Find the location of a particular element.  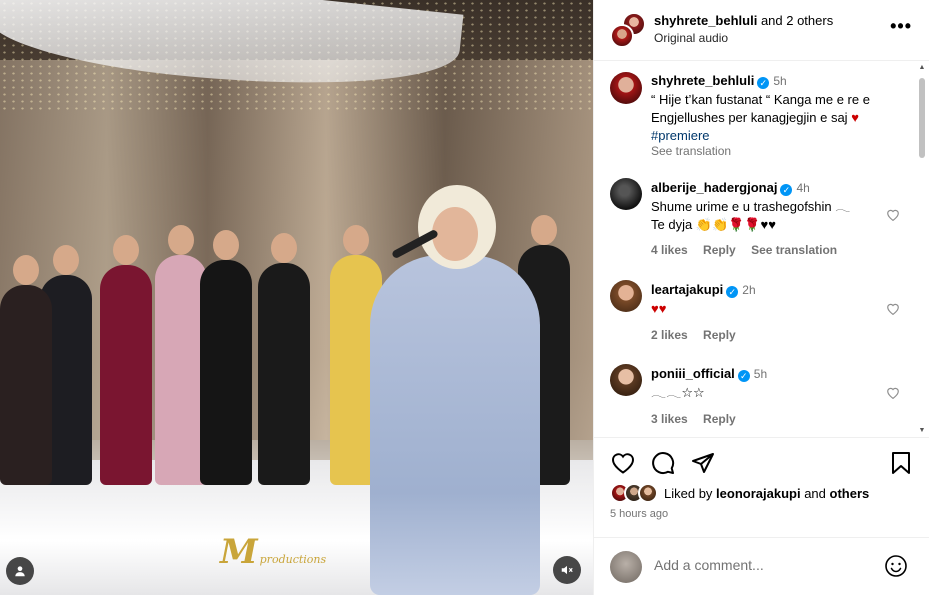

comment-icon is located at coordinates (663, 463).